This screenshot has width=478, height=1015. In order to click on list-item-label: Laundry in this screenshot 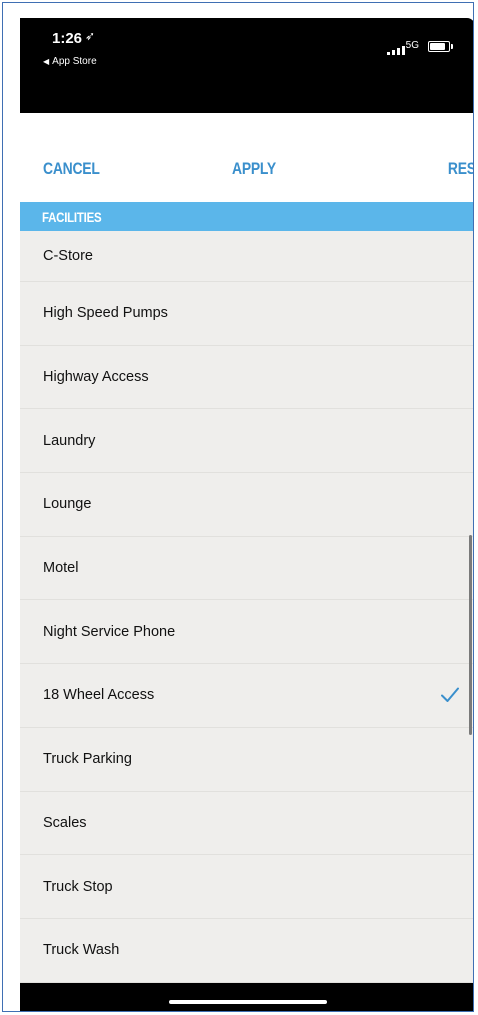, I will do `click(69, 440)`.